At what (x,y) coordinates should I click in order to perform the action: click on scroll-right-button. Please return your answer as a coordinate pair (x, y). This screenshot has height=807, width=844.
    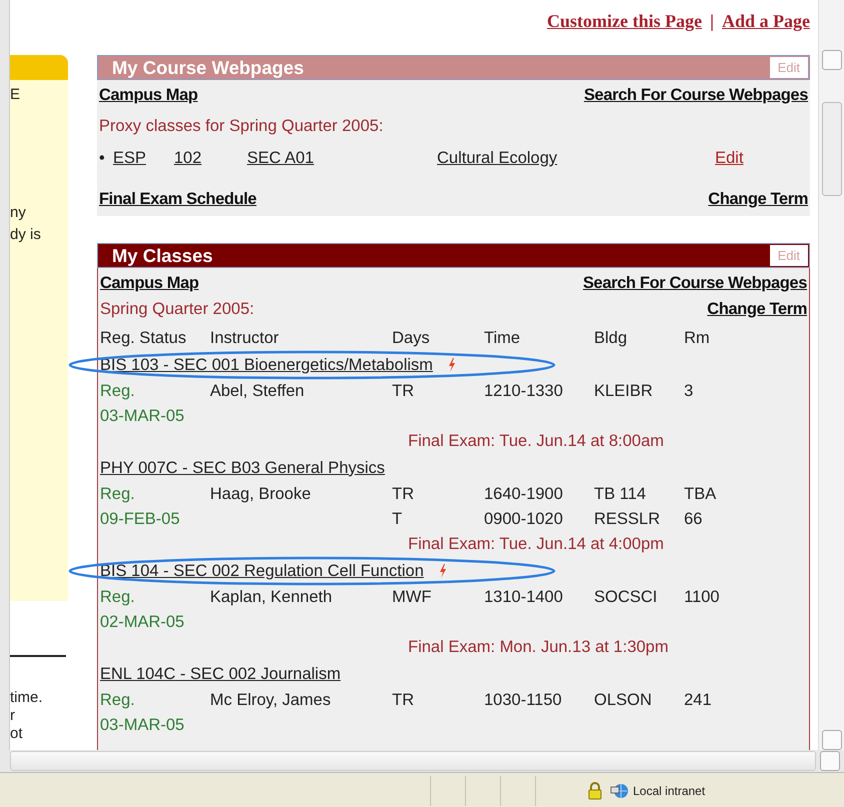
    Looking at the image, I should click on (830, 761).